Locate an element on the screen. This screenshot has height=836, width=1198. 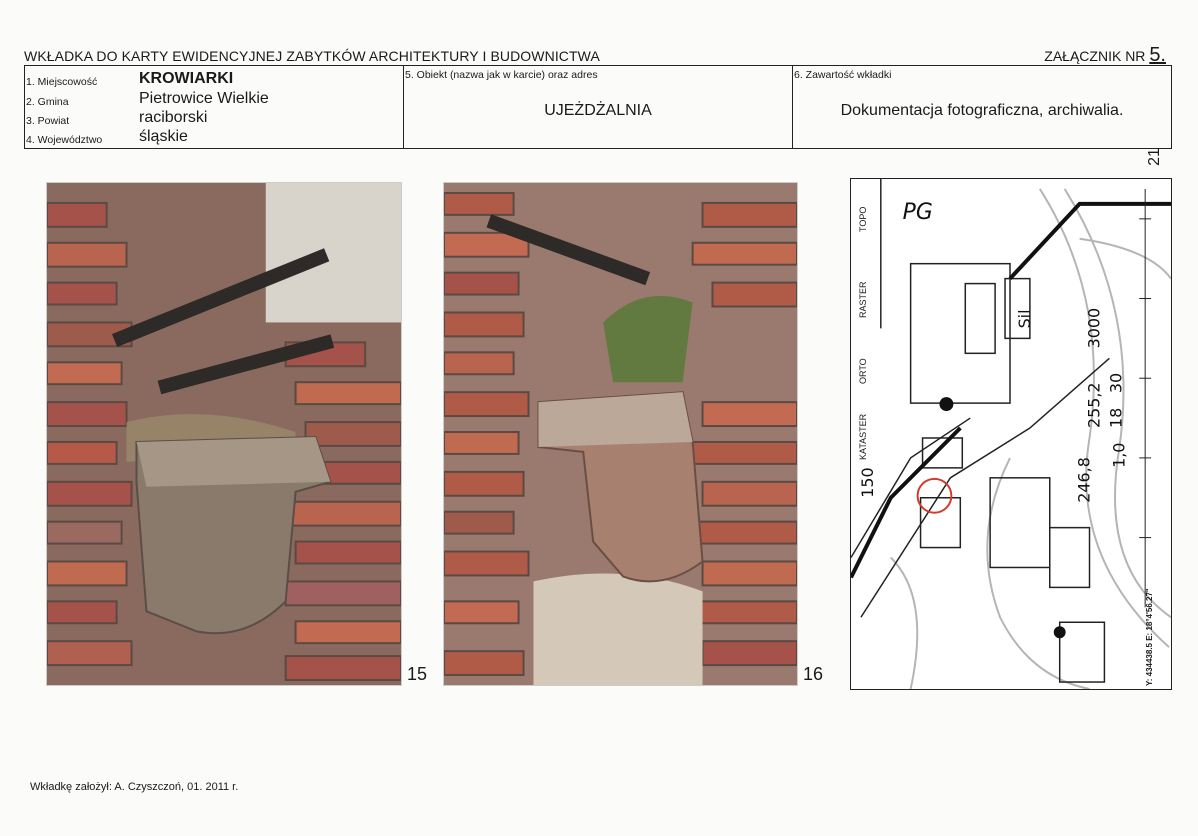
photo-16-number: 16 is located at coordinates (813, 674).